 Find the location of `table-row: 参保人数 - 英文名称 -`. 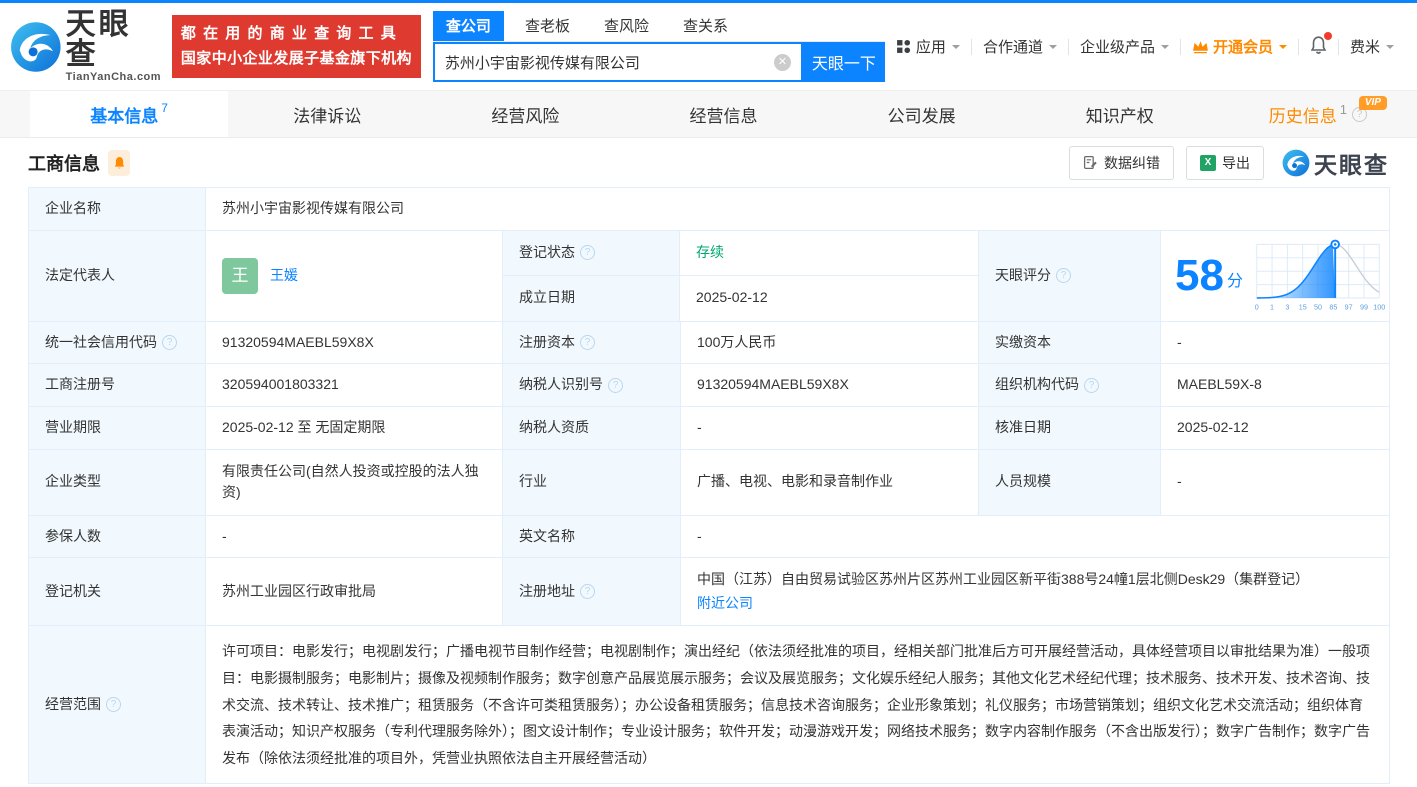

table-row: 参保人数 - 英文名称 - is located at coordinates (709, 536).